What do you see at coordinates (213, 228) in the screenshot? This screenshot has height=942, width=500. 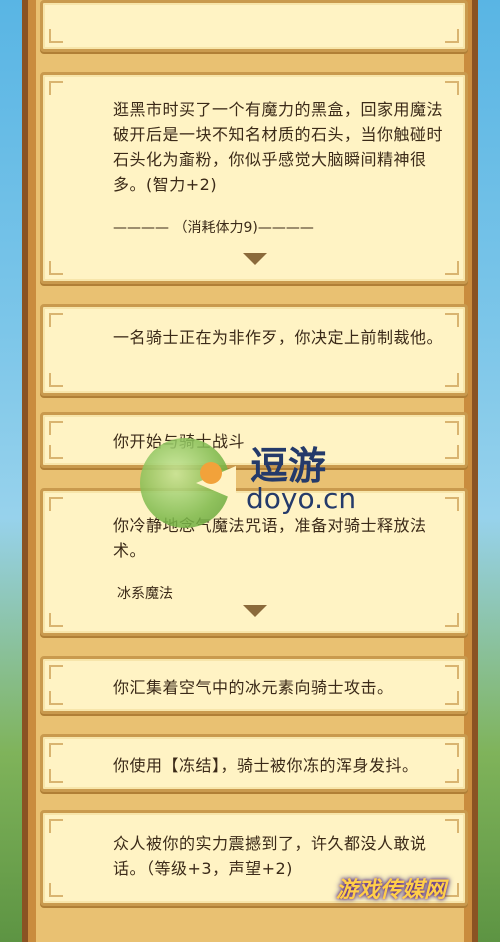 I see `stamina-cost: ———— （消耗体力9)————` at bounding box center [213, 228].